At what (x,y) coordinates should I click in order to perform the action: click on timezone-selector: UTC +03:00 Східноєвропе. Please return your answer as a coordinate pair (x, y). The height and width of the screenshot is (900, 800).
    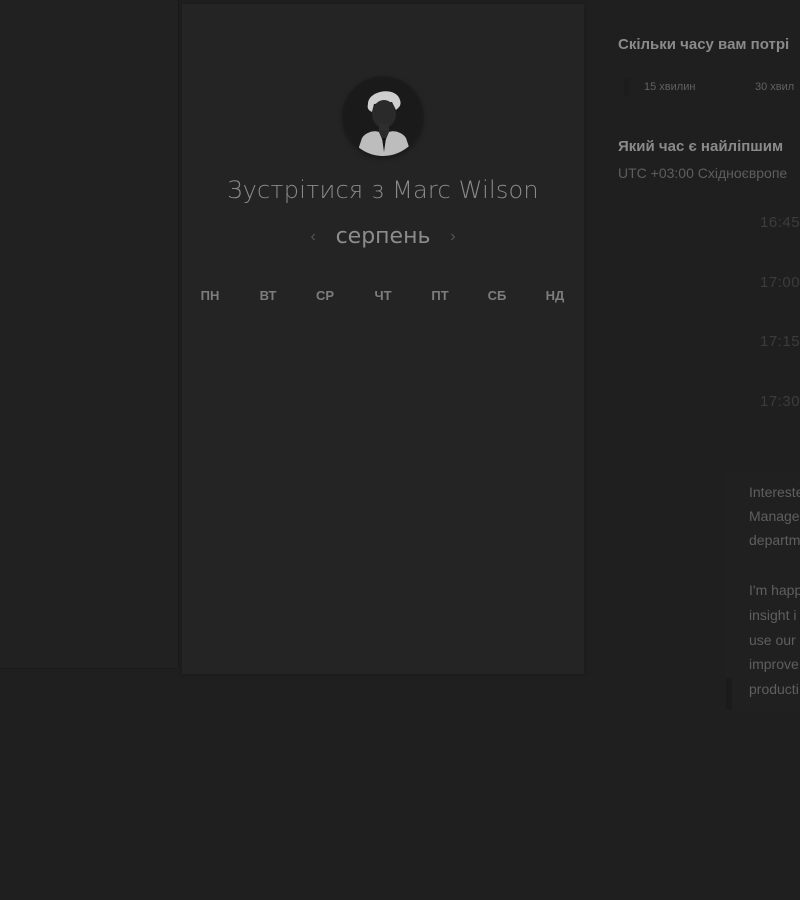
    Looking at the image, I should click on (702, 173).